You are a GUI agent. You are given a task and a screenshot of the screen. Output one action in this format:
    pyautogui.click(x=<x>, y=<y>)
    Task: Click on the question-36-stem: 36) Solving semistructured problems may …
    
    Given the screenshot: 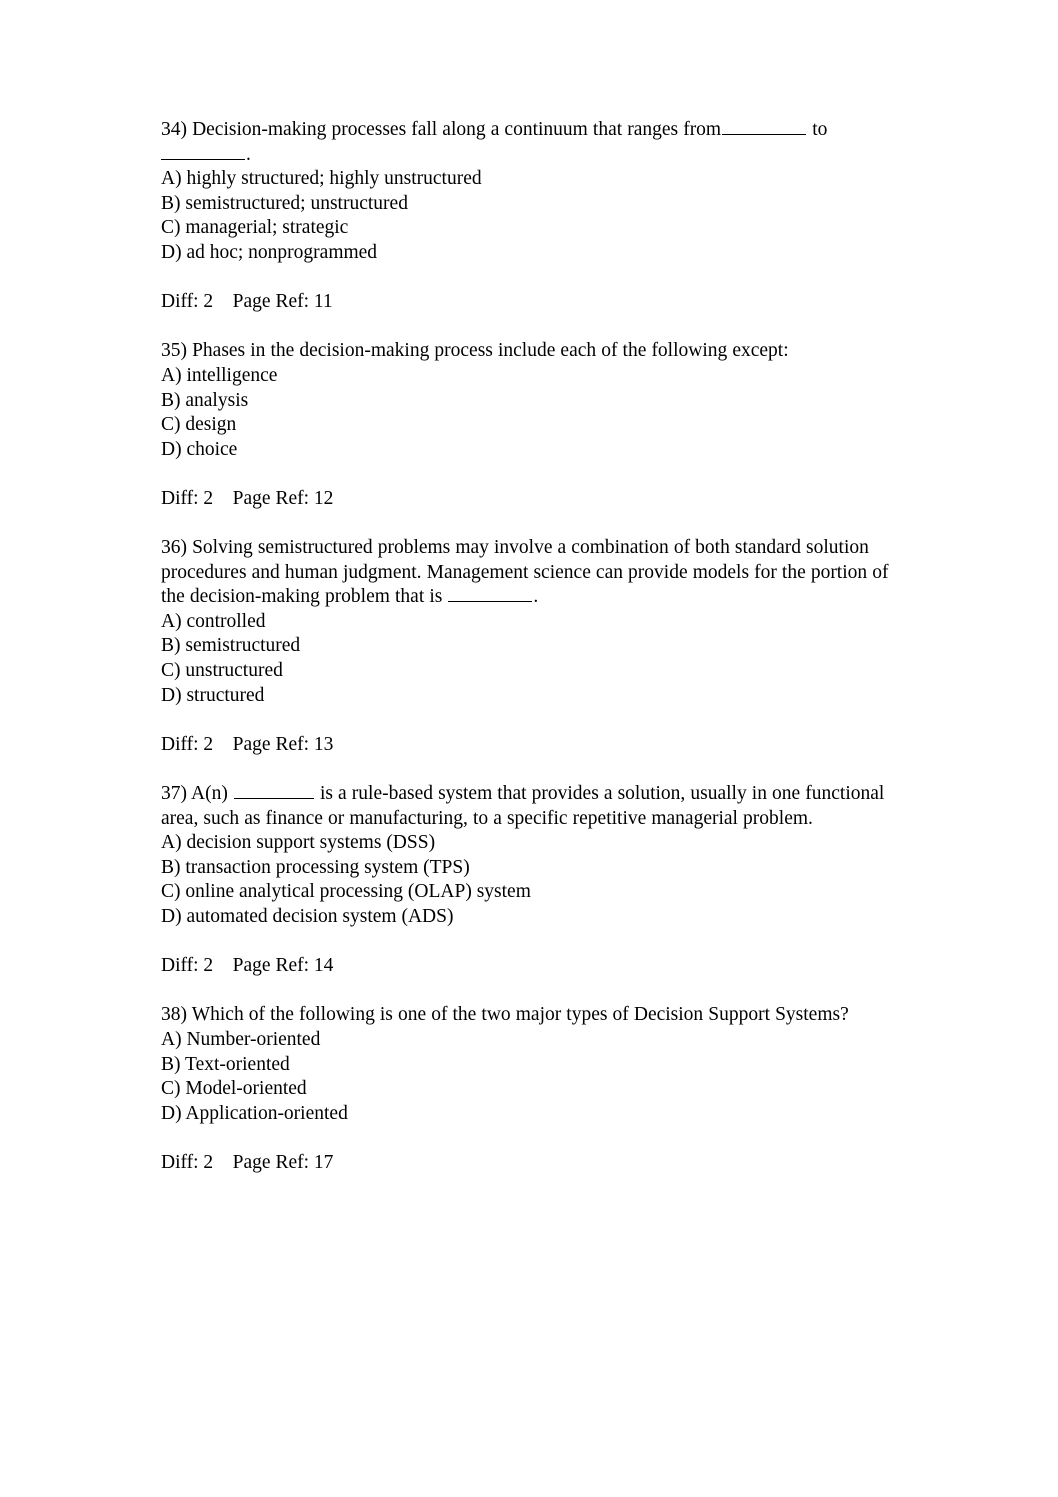 What is the action you would take?
    pyautogui.click(x=526, y=573)
    